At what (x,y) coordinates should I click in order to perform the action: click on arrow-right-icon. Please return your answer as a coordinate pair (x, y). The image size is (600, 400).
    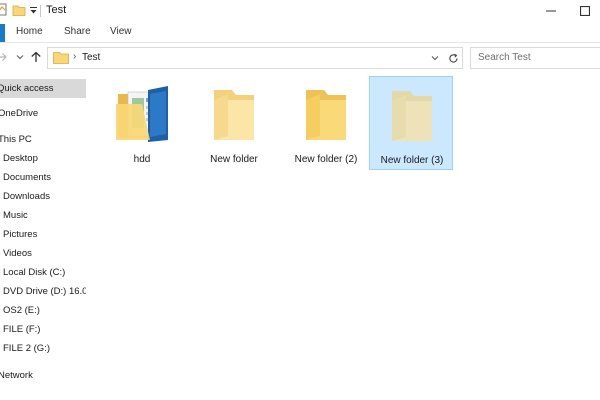
    Looking at the image, I should click on (3, 57).